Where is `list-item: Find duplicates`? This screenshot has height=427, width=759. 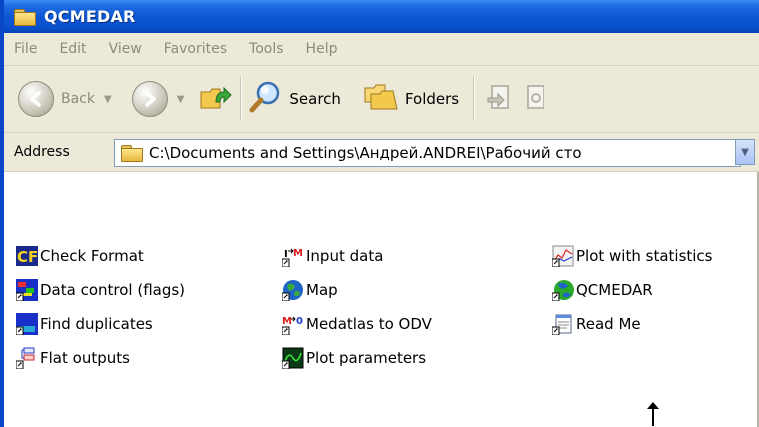
list-item: Find duplicates is located at coordinates (84, 324).